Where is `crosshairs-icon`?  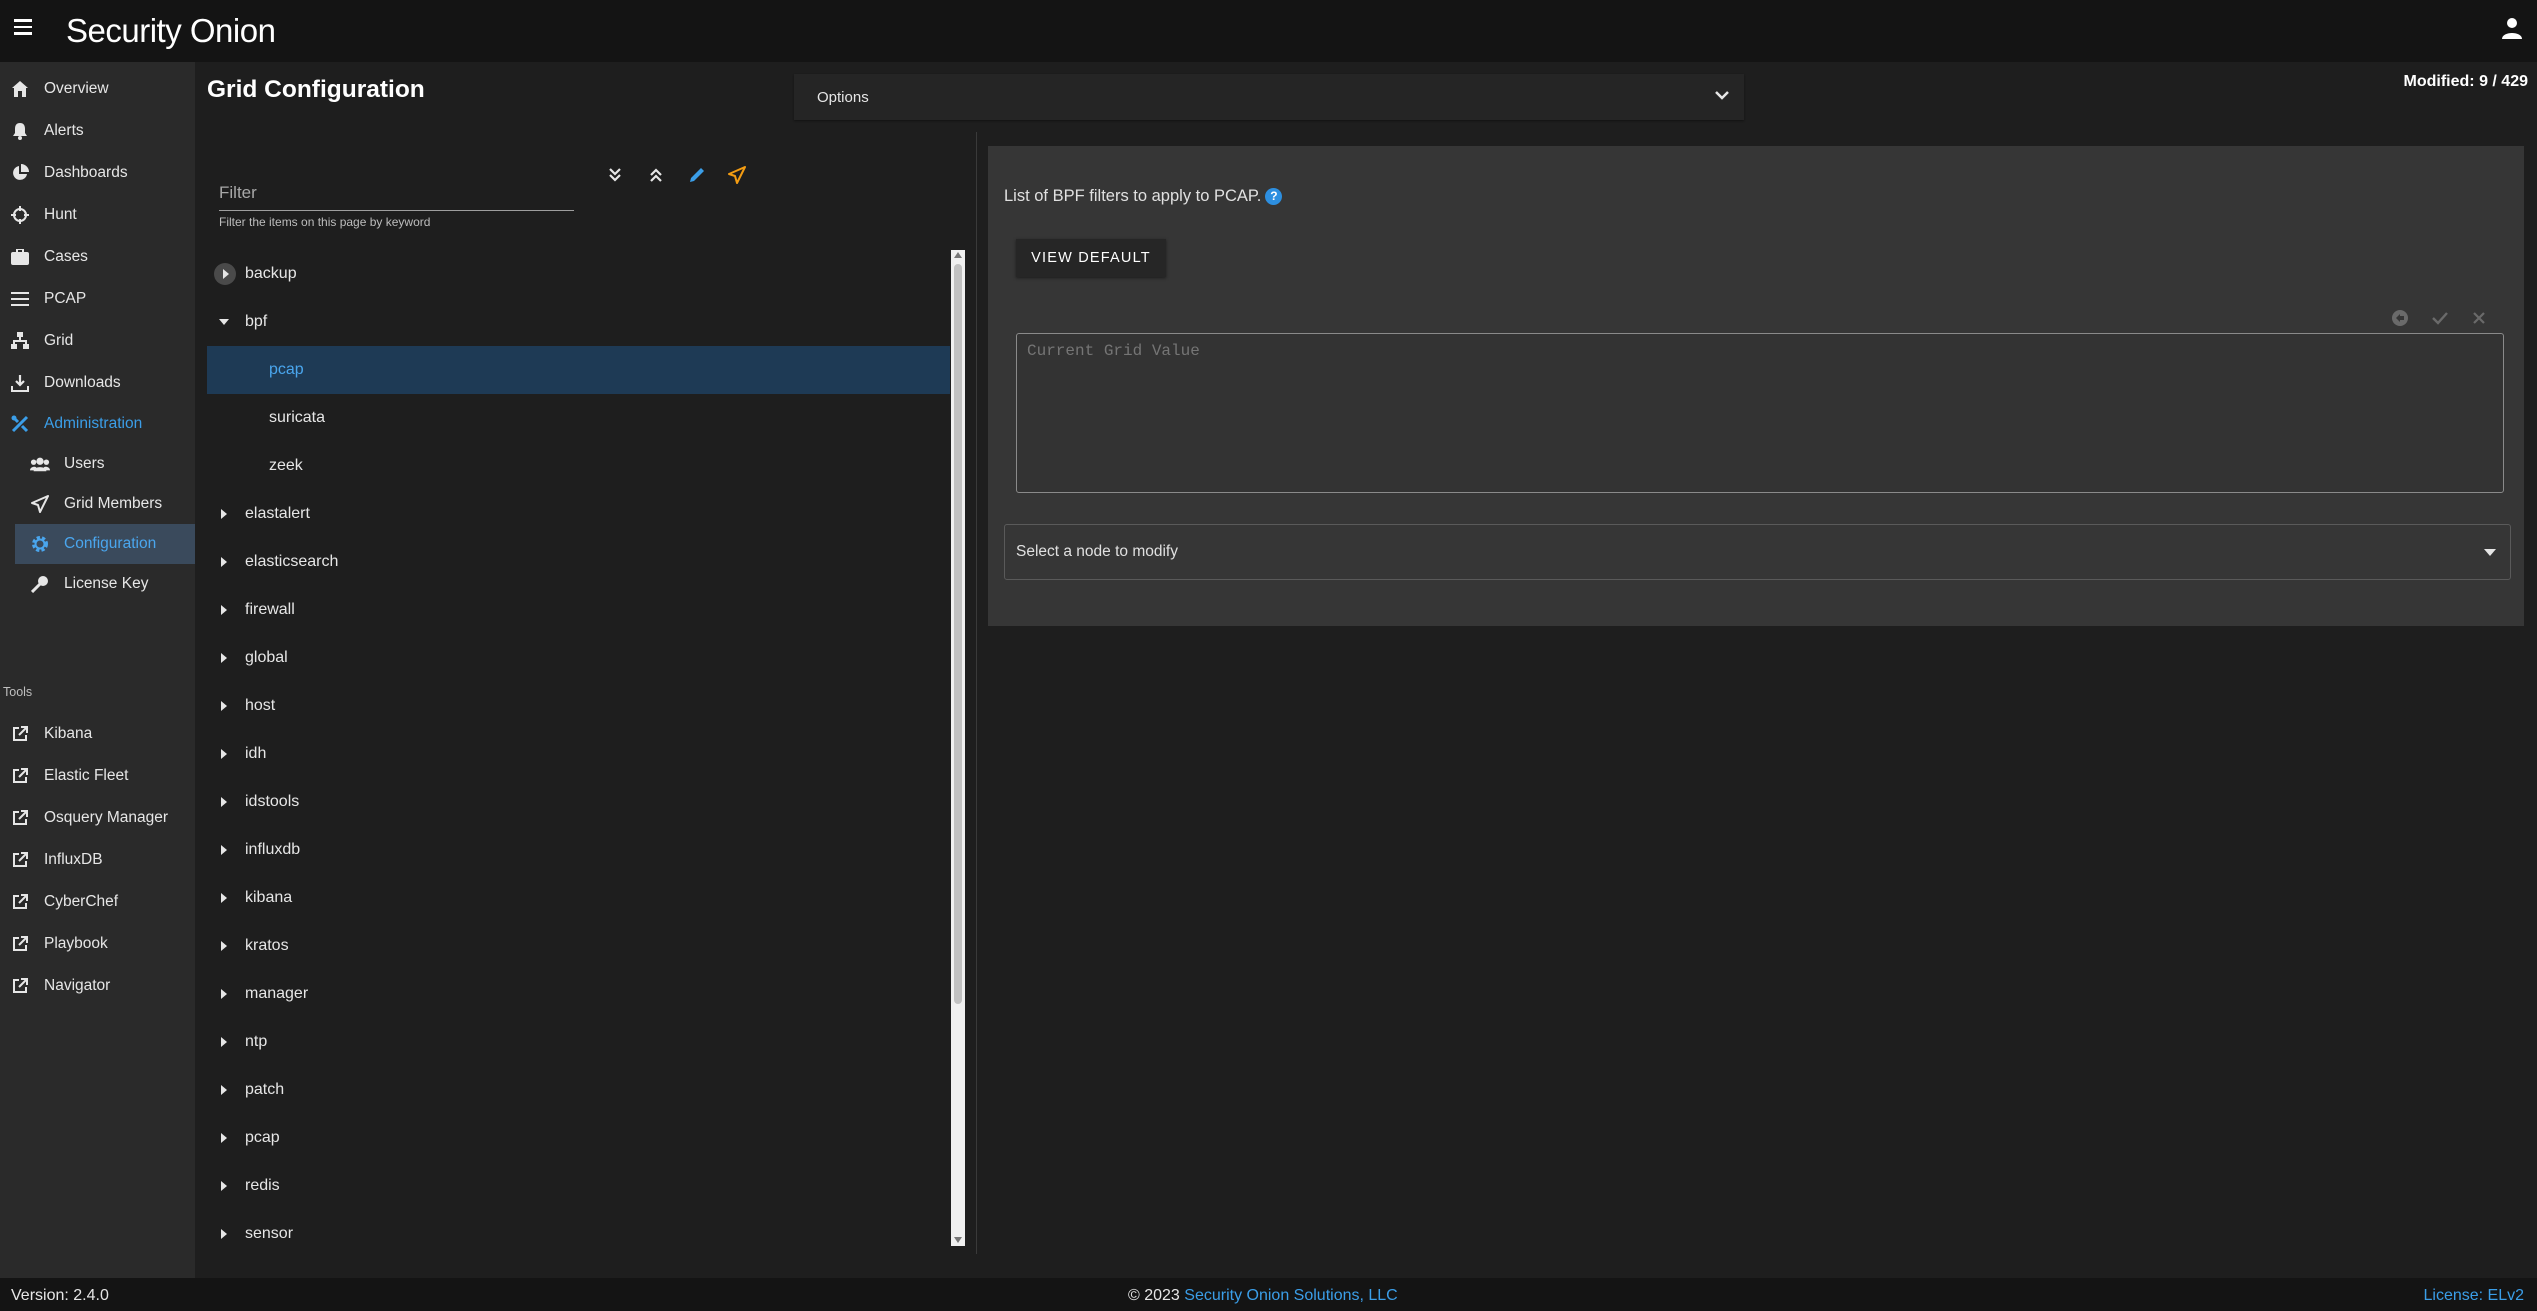
crosshairs-icon is located at coordinates (20, 215).